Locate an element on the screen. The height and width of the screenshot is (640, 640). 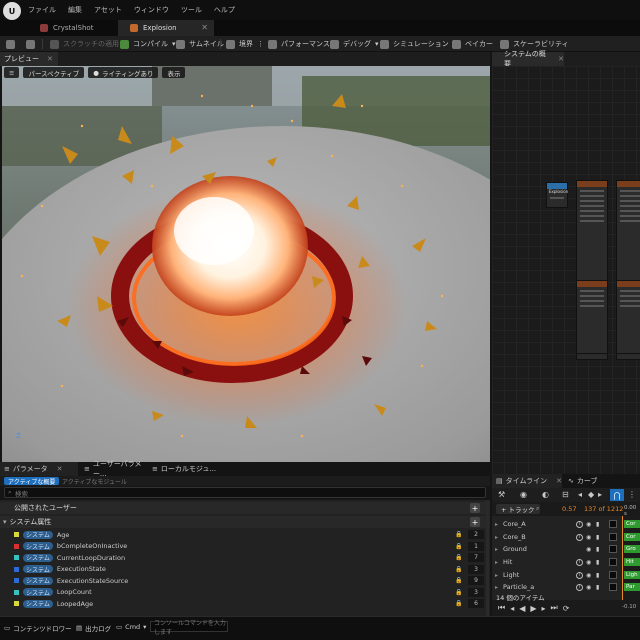
performance-button: パフォーマンス is located at coordinates (299, 44).